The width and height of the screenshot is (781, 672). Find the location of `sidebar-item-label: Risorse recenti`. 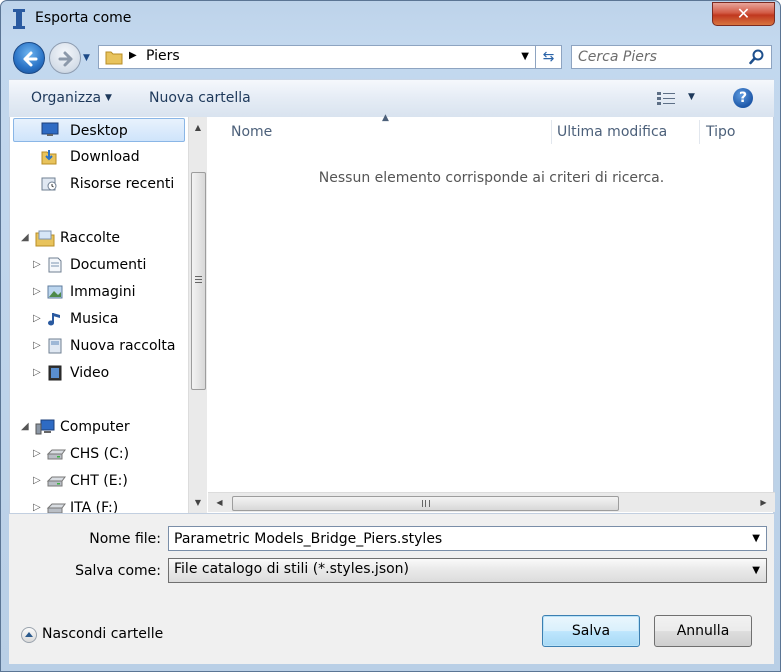

sidebar-item-label: Risorse recenti is located at coordinates (122, 184).